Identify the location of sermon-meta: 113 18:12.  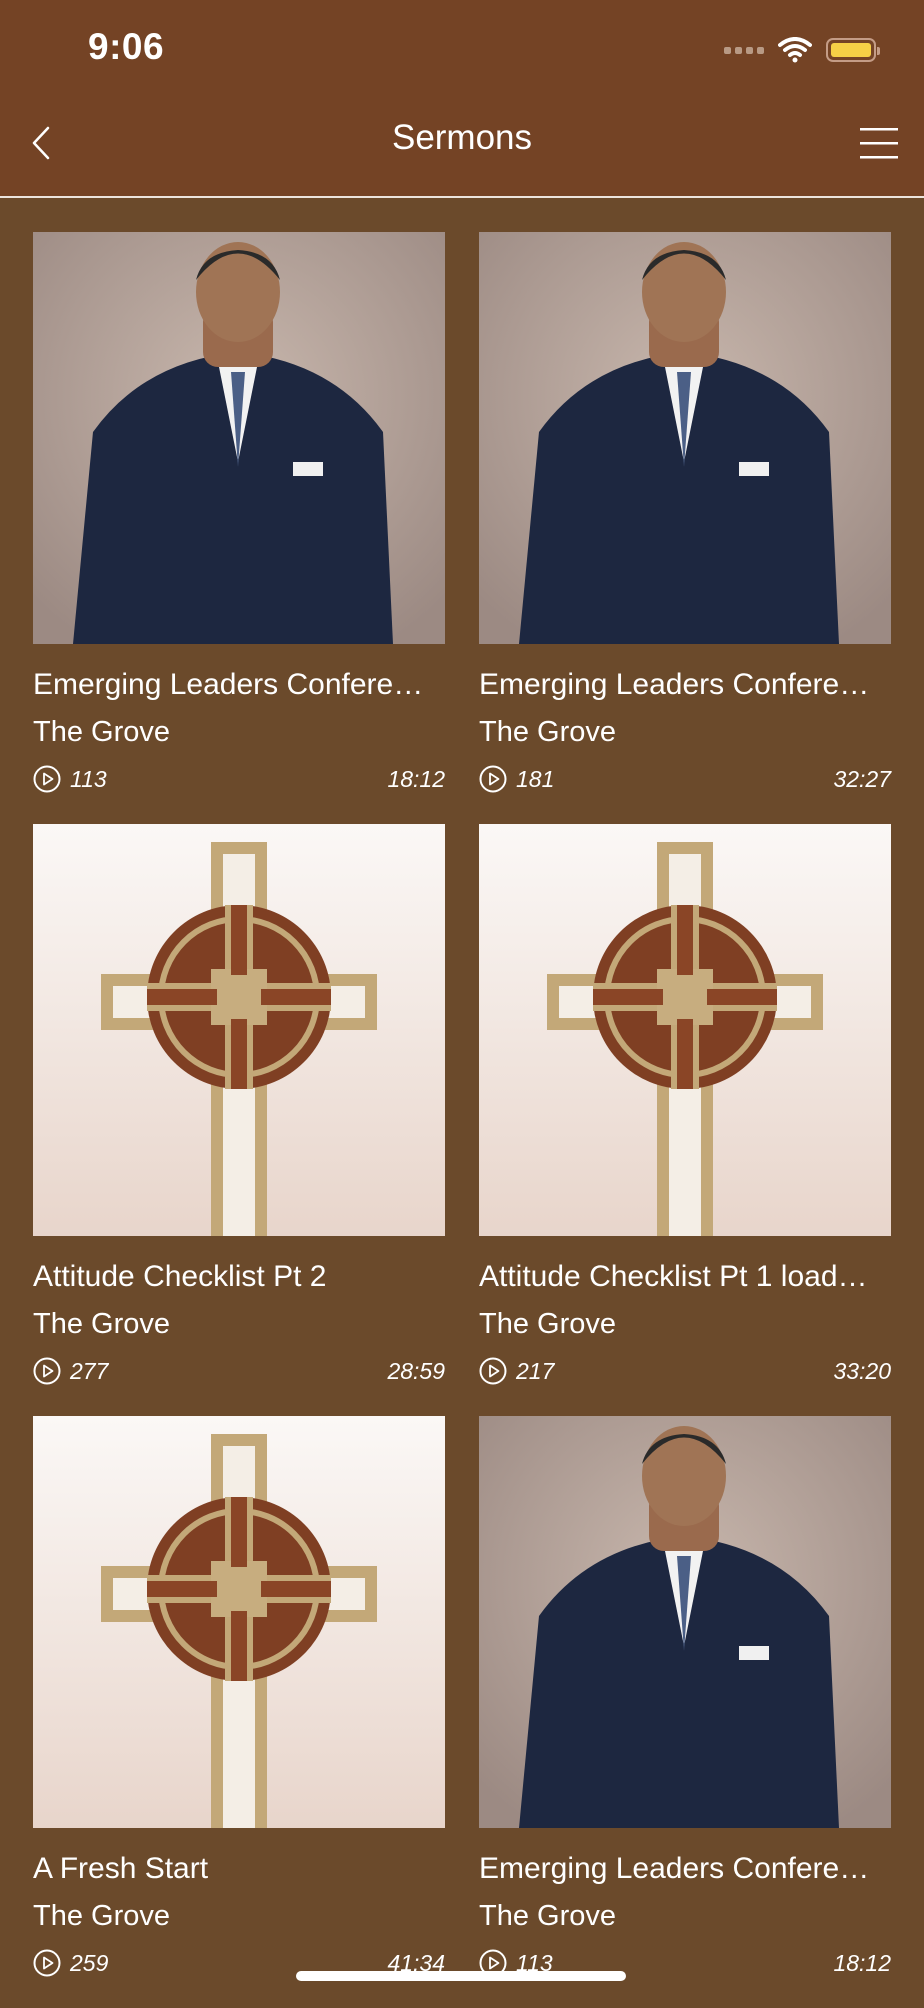
(239, 779).